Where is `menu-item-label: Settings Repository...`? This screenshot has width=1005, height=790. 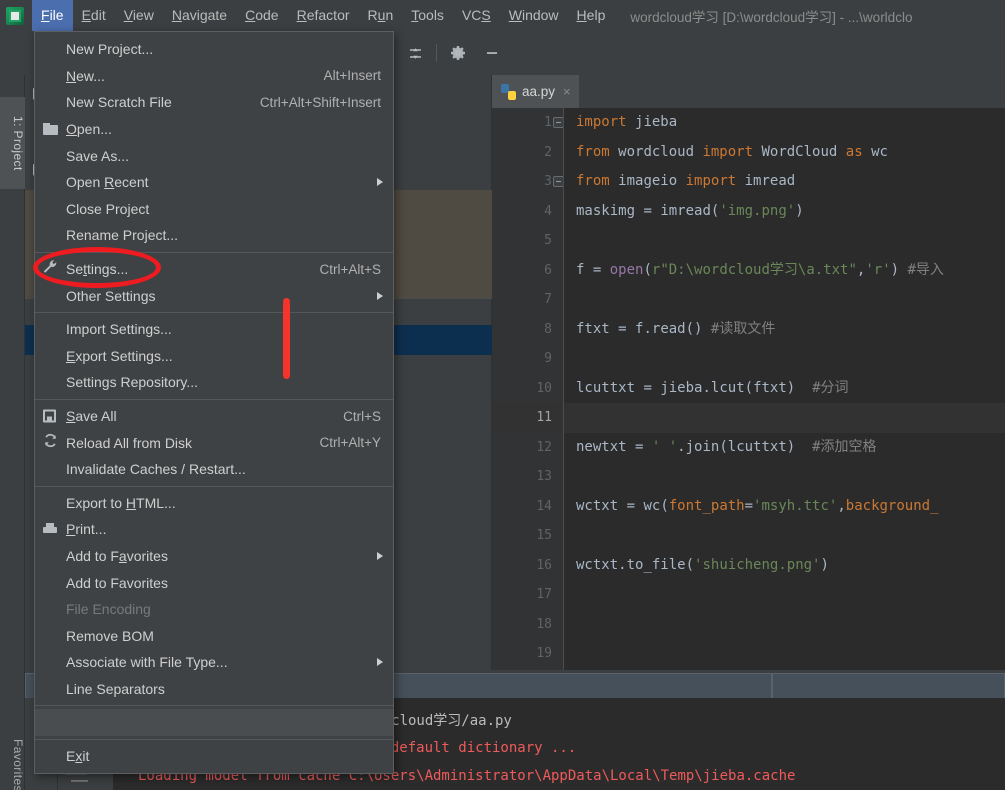 menu-item-label: Settings Repository... is located at coordinates (132, 382).